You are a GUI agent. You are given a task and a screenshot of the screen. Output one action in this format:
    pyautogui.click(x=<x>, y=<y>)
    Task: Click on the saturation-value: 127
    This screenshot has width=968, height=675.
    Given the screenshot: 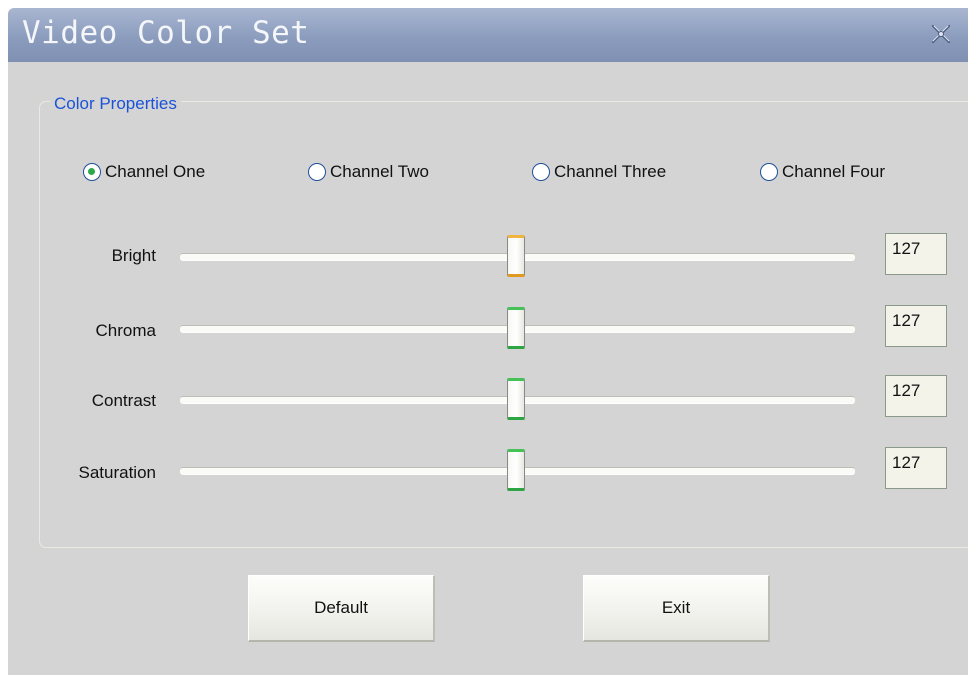 What is the action you would take?
    pyautogui.click(x=916, y=468)
    